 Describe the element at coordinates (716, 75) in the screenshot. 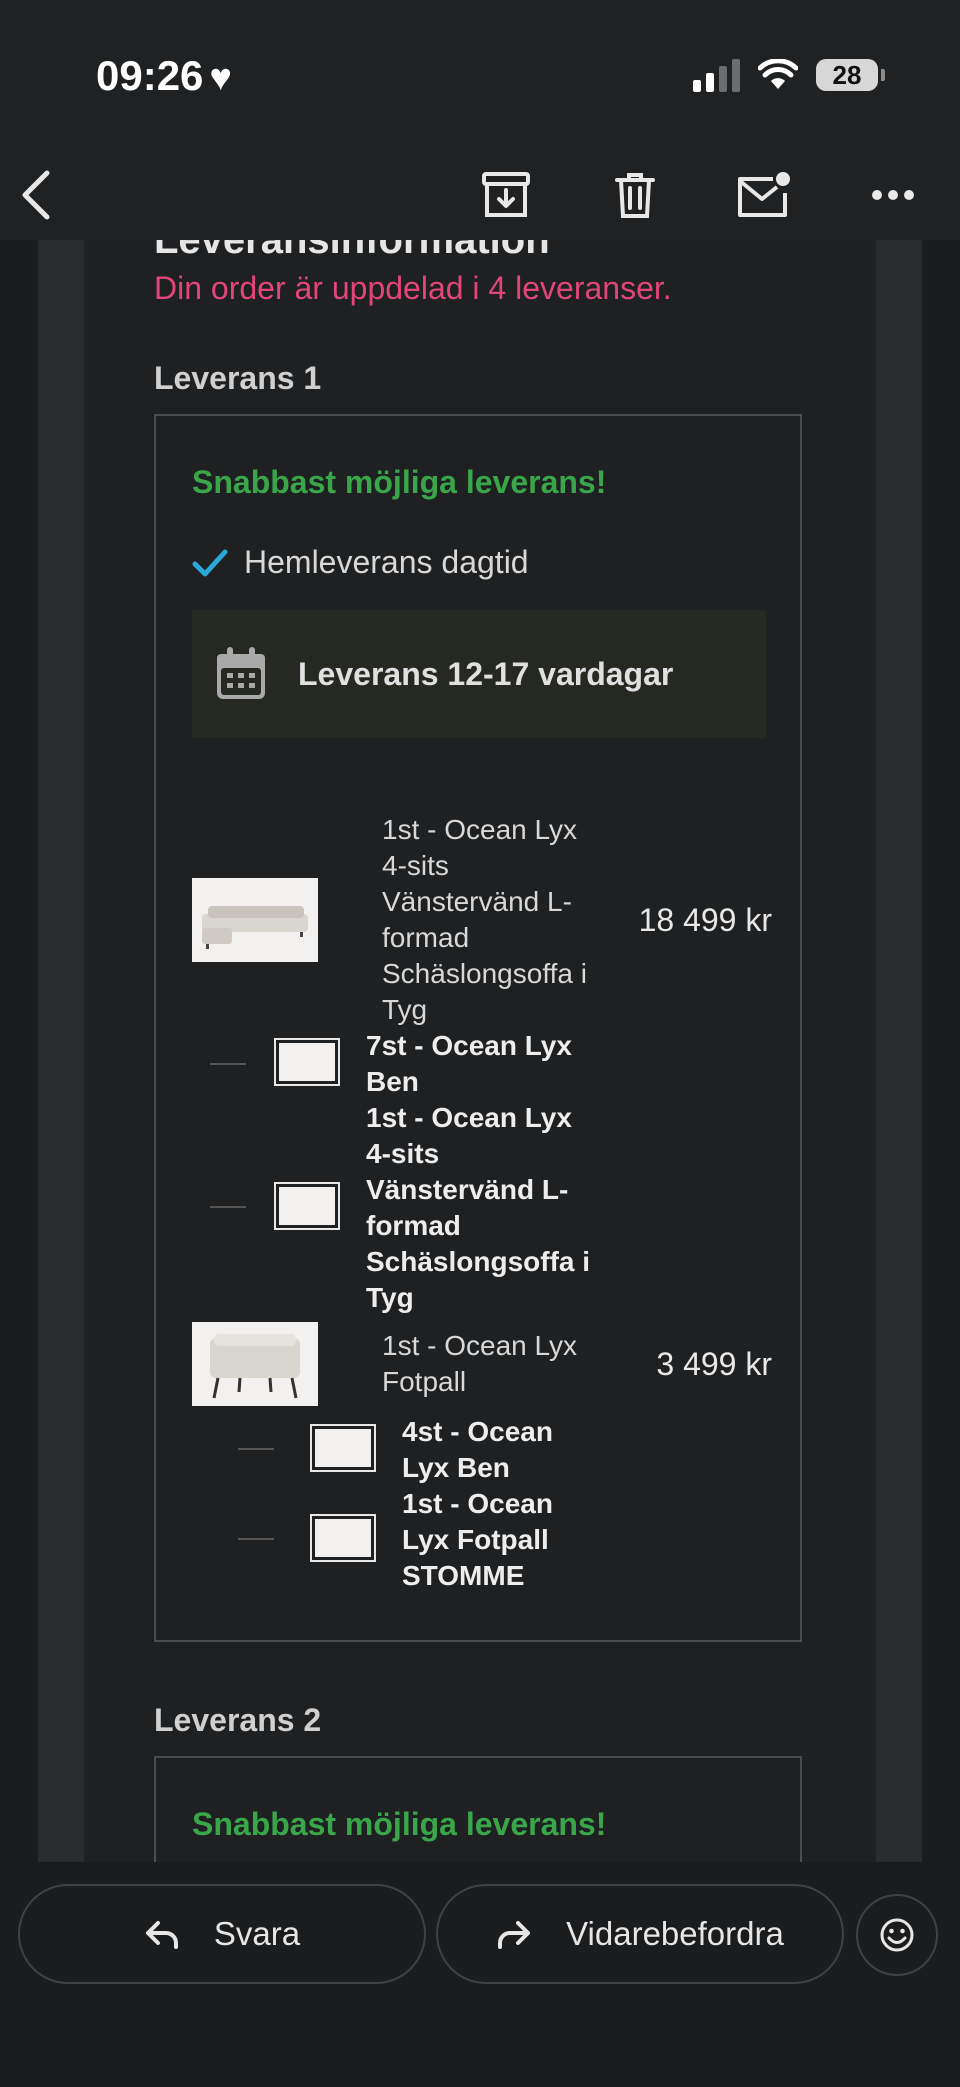

I see `signal-icon` at that location.